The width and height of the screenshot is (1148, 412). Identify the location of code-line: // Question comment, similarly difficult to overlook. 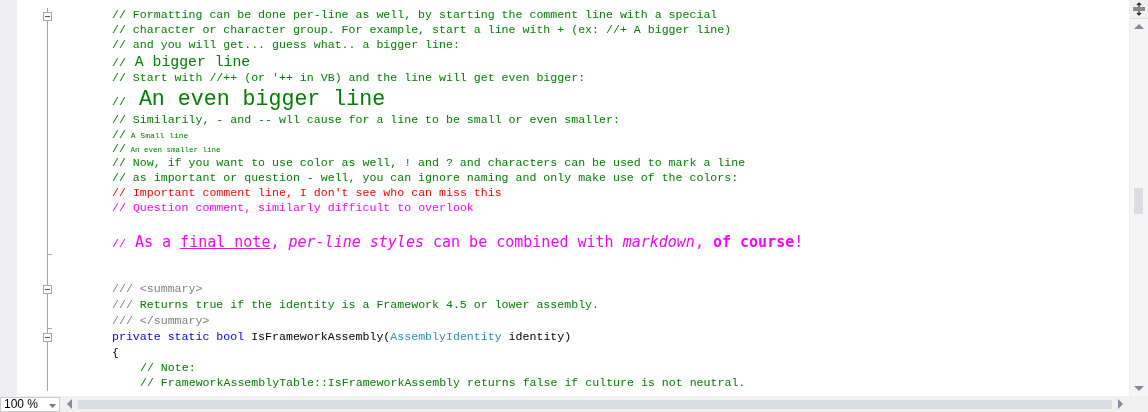
(293, 208).